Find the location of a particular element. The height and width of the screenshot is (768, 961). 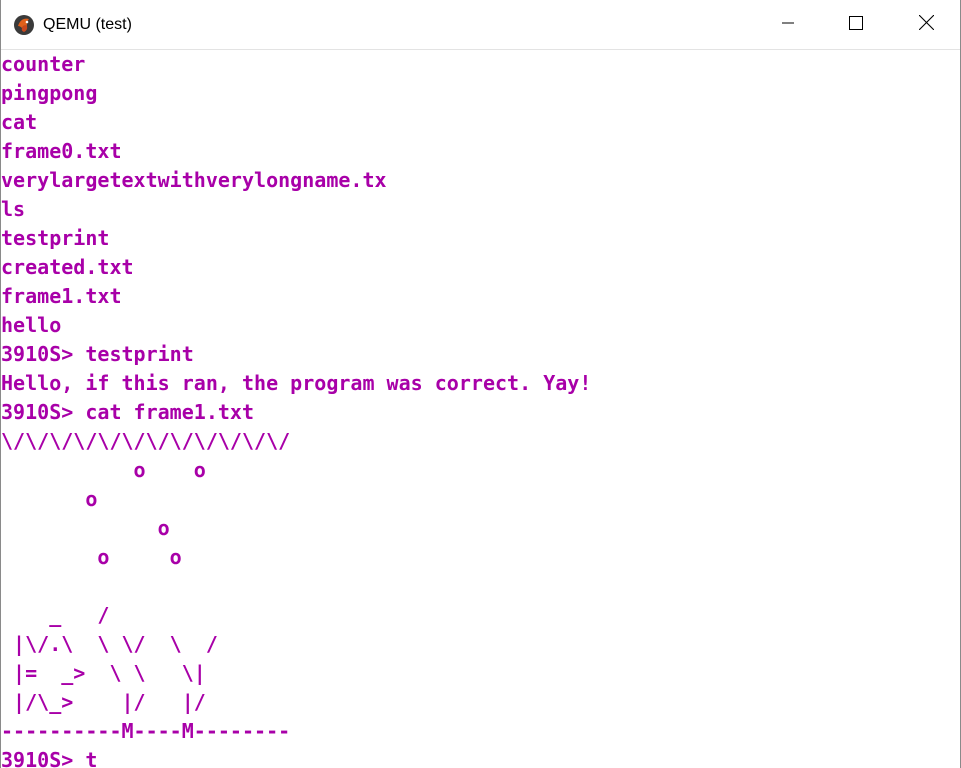

close-button is located at coordinates (926, 25).